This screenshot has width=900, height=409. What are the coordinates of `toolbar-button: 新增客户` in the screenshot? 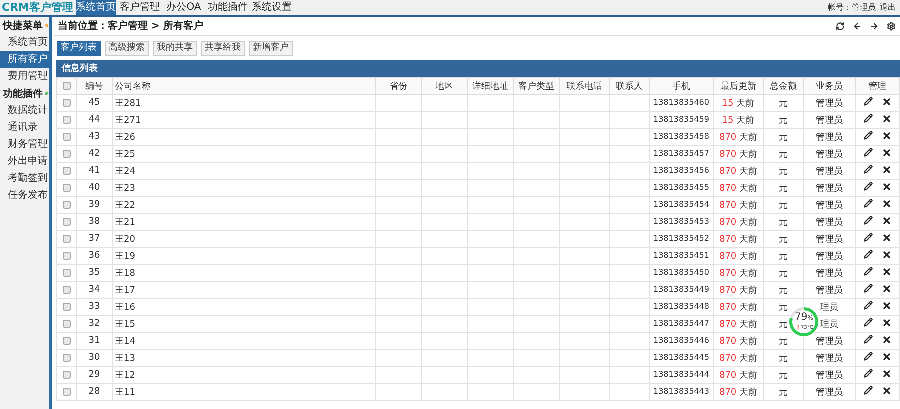 It's located at (271, 48).